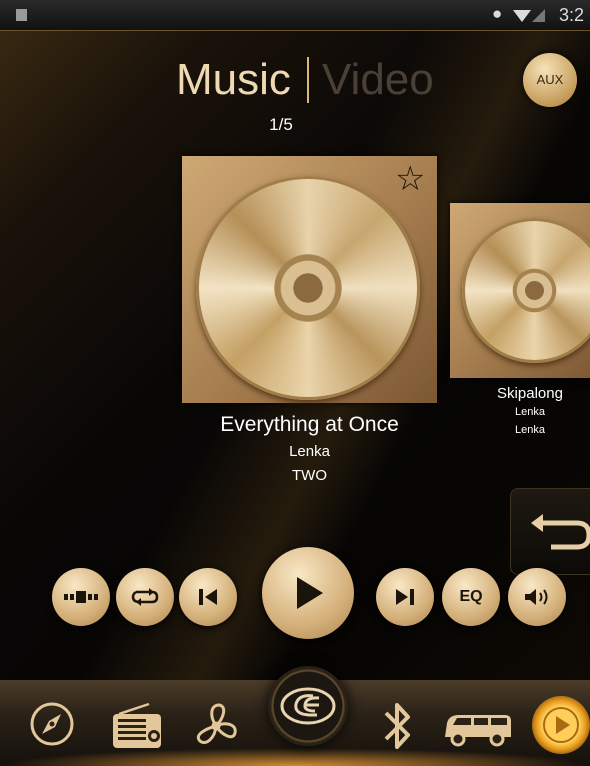 This screenshot has width=590, height=766. Describe the element at coordinates (295, 757) in the screenshot. I see `bottom-glow` at that location.